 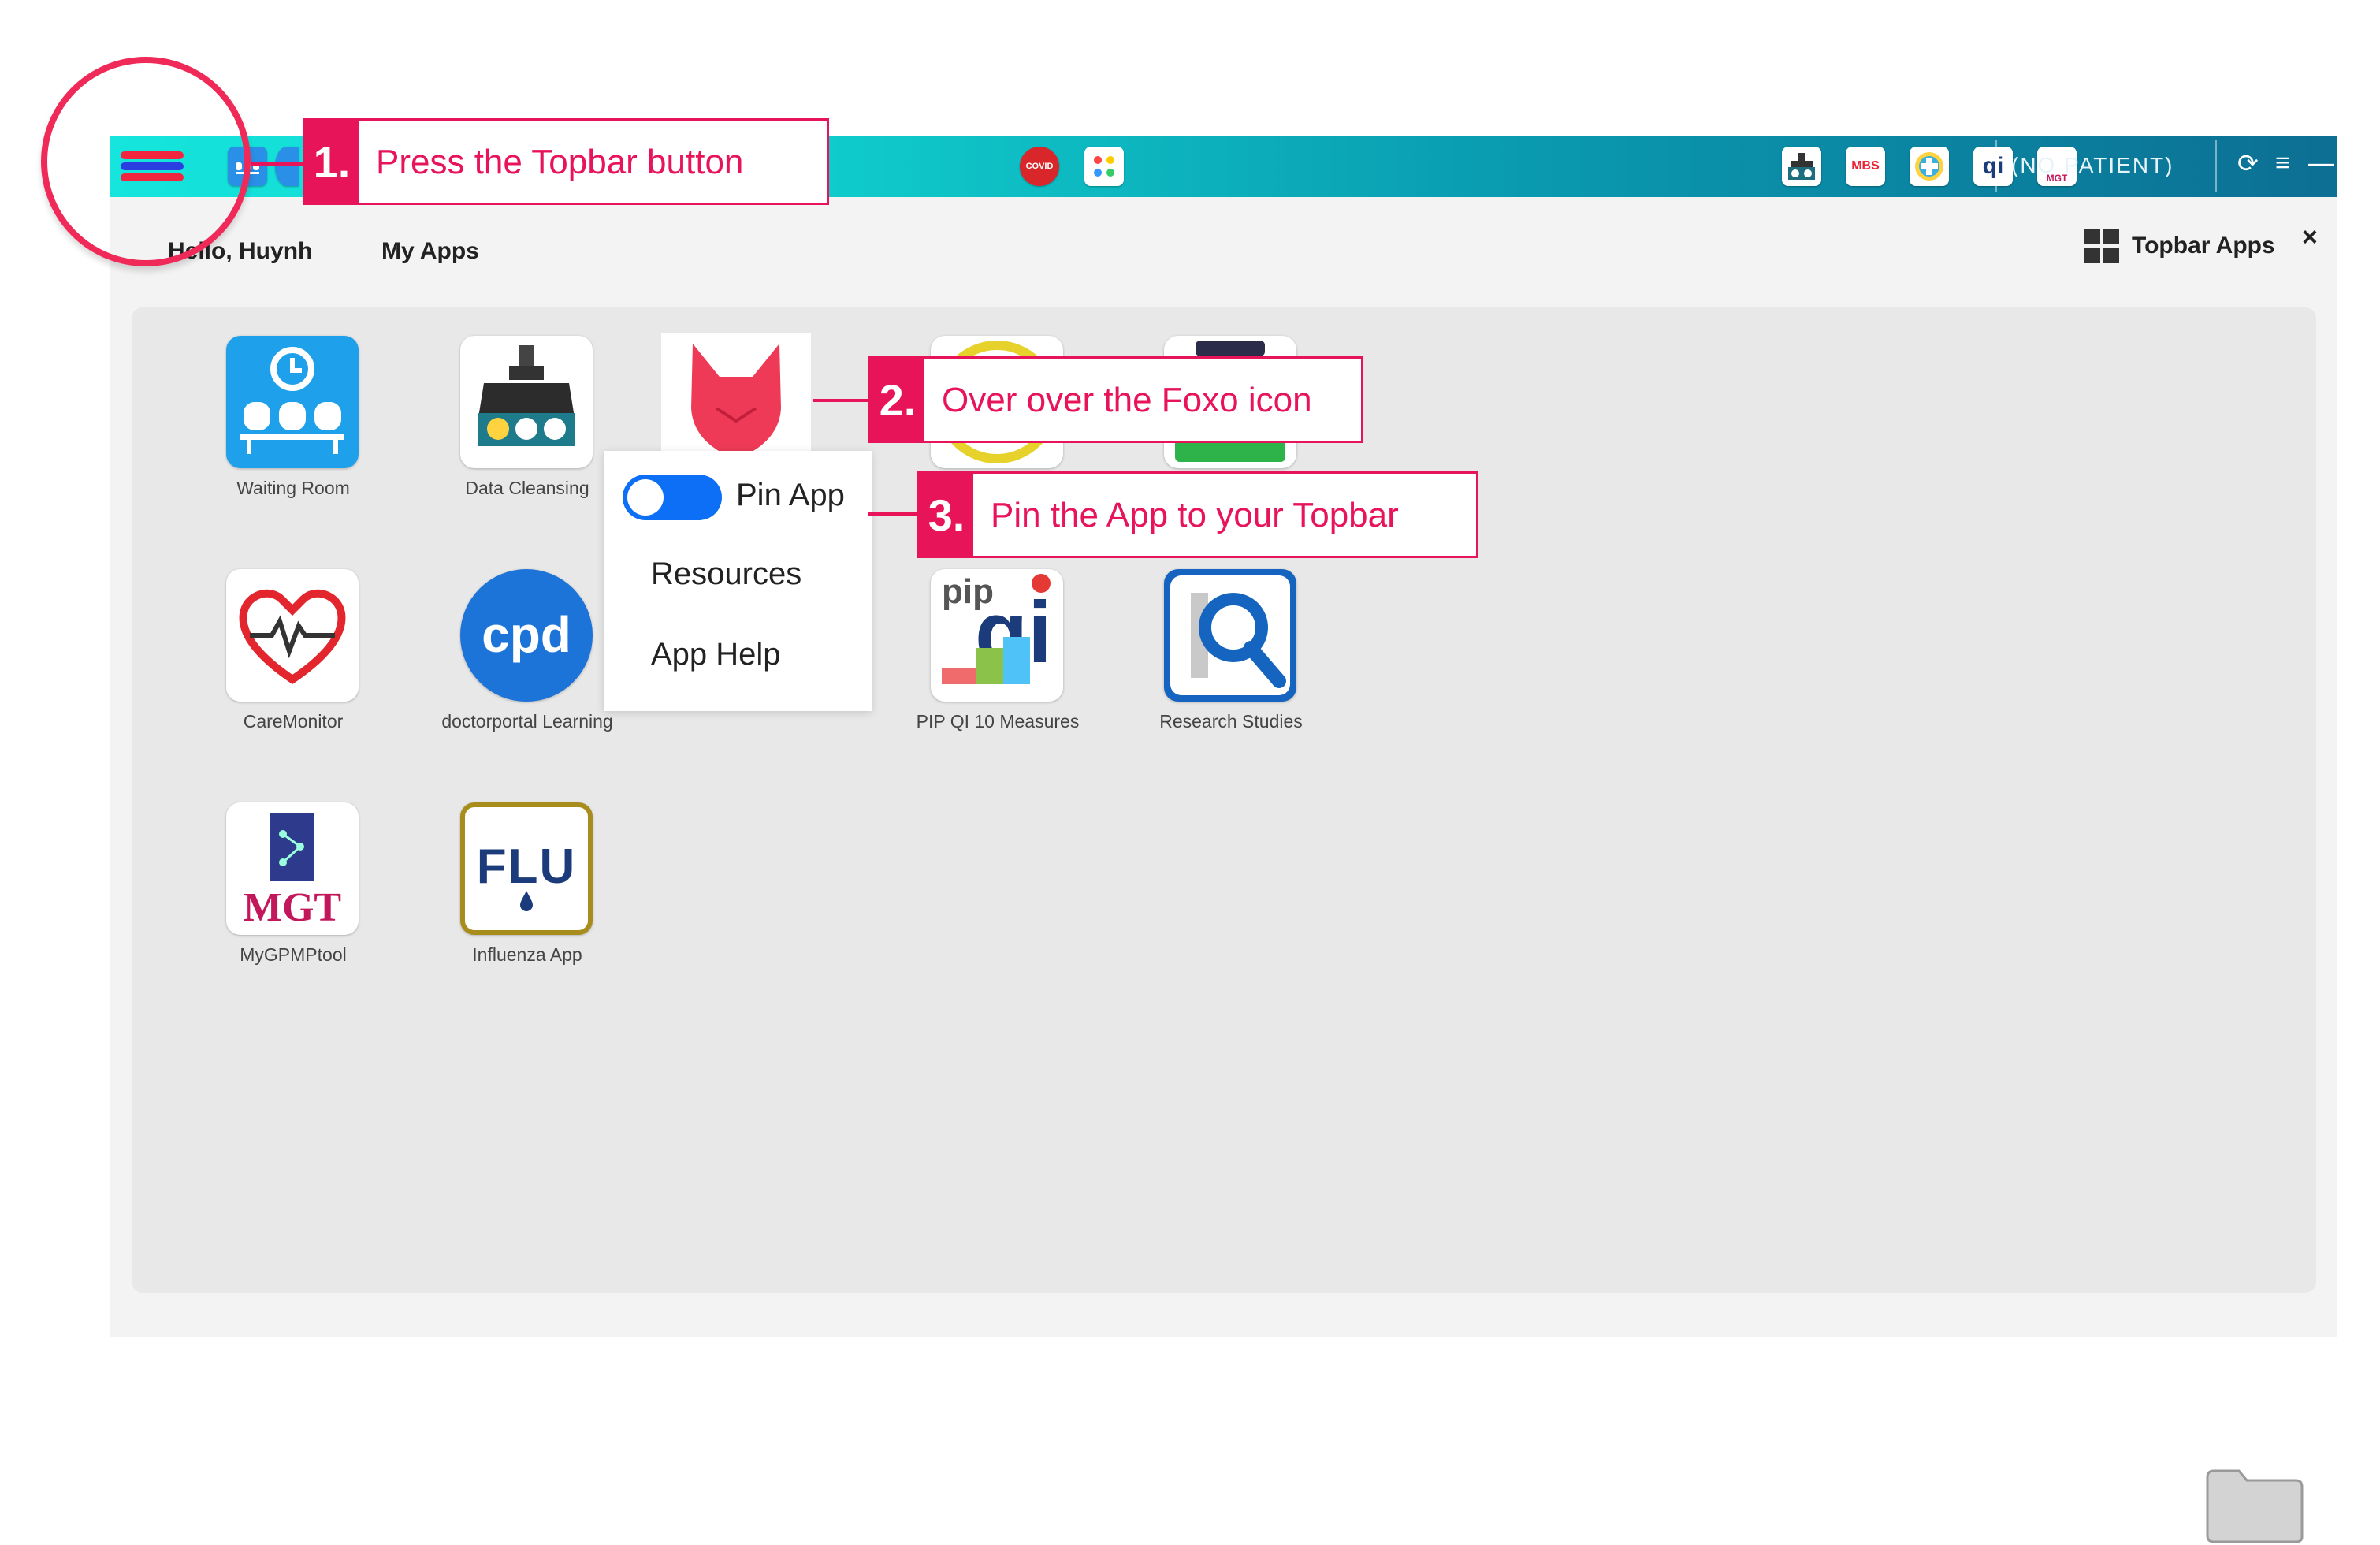 What do you see at coordinates (1230, 635) in the screenshot?
I see `research-icon` at bounding box center [1230, 635].